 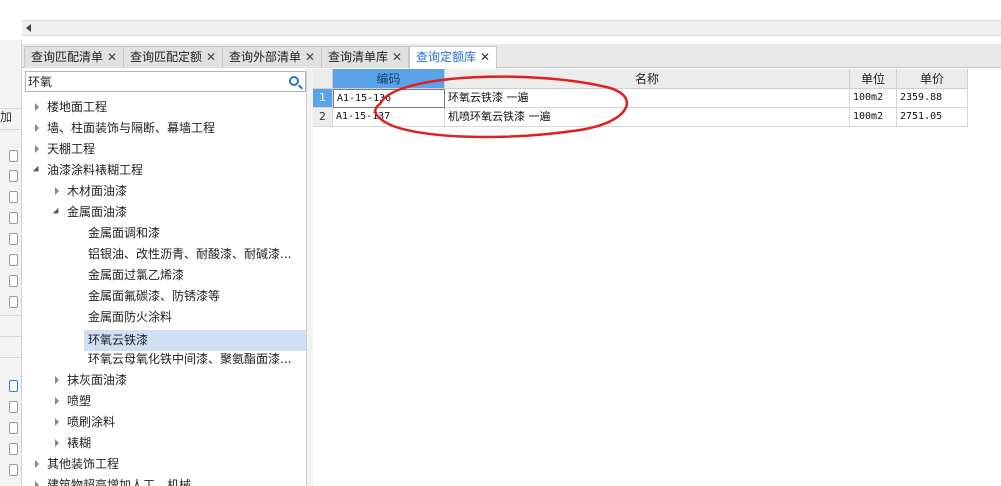 I want to click on tab-label: 查询匹配清单, so click(x=67, y=57).